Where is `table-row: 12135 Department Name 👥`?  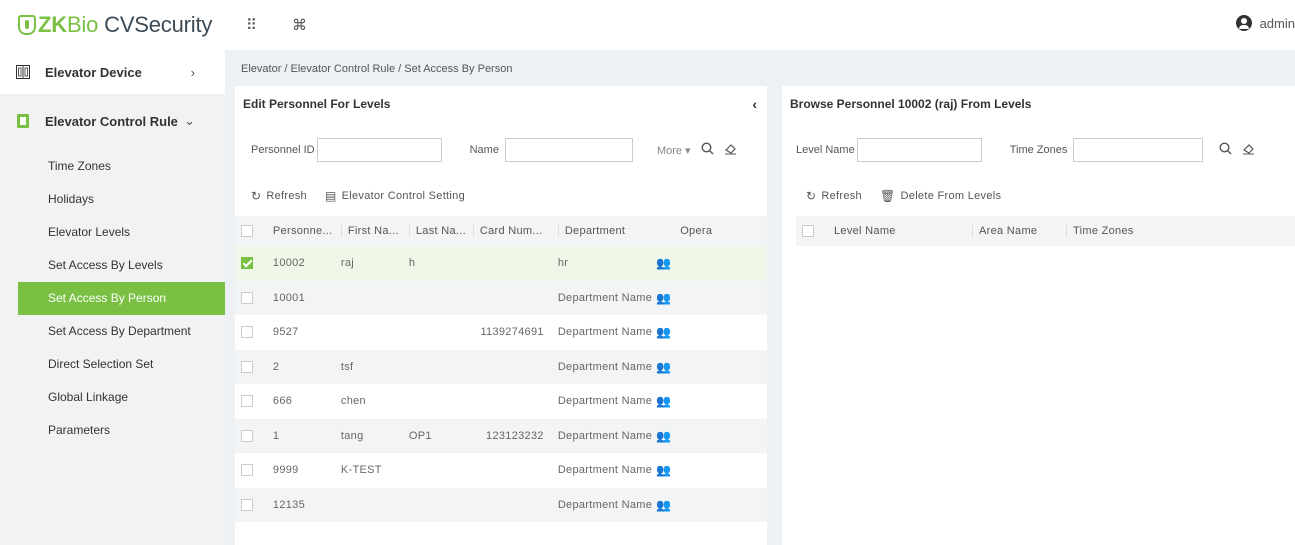
table-row: 12135 Department Name 👥 is located at coordinates (501, 504).